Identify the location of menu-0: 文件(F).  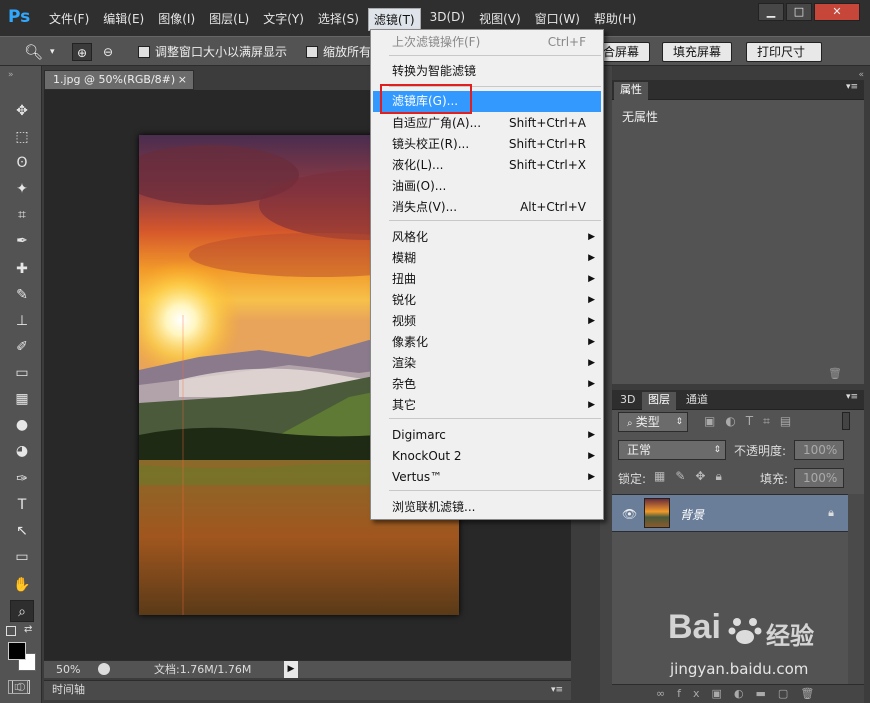
(69, 19).